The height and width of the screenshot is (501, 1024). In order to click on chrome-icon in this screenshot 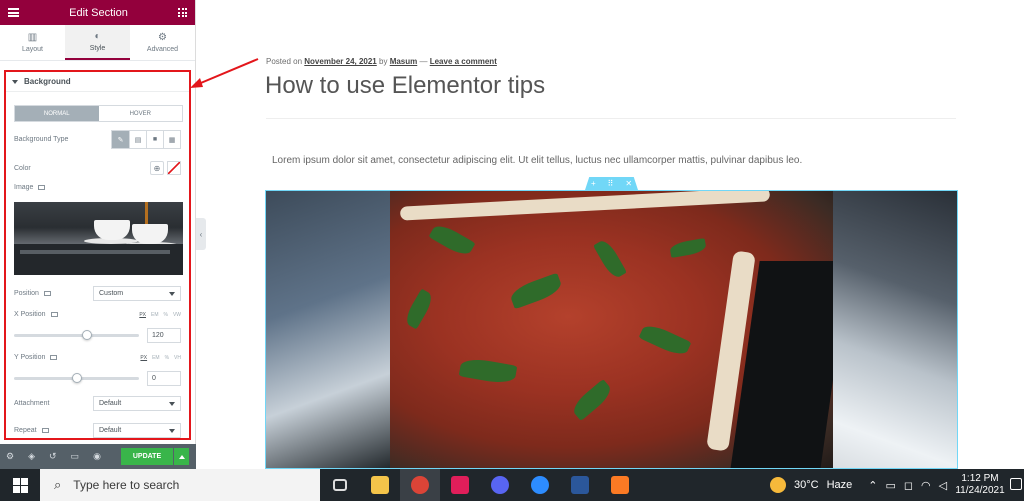, I will do `click(420, 485)`.